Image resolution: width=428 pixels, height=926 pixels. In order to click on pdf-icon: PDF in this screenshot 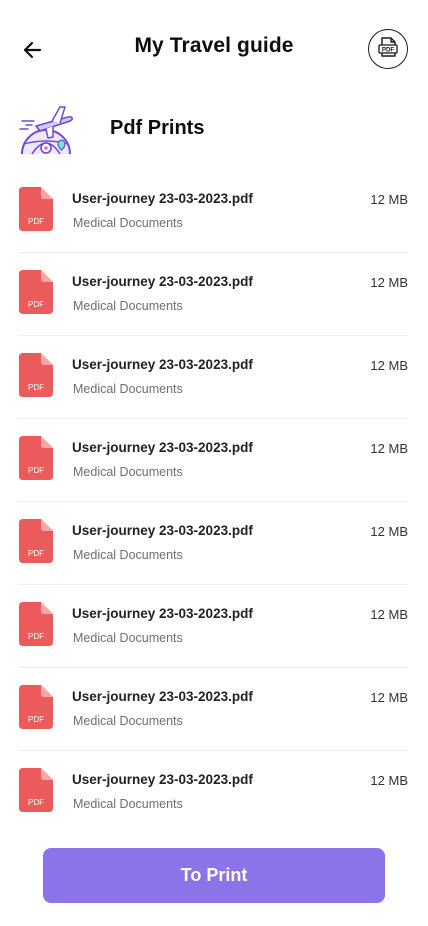, I will do `click(388, 49)`.